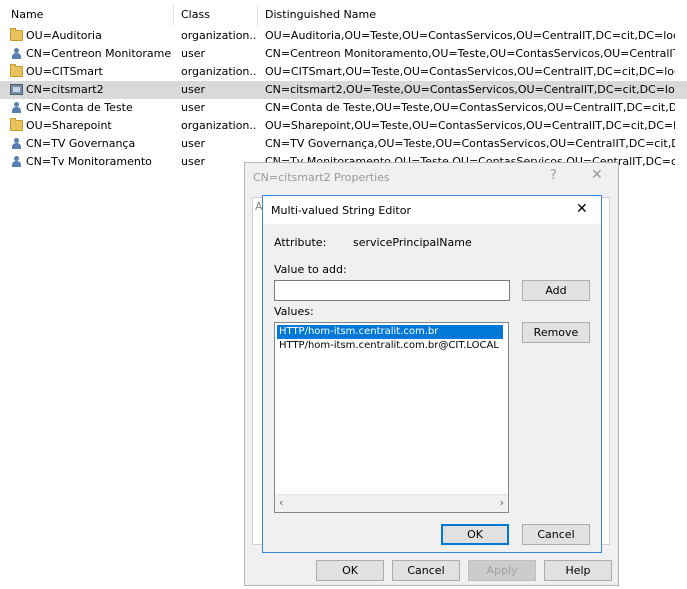 Image resolution: width=687 pixels, height=589 pixels. What do you see at coordinates (300, 242) in the screenshot?
I see `attribute-label: Attribute:` at bounding box center [300, 242].